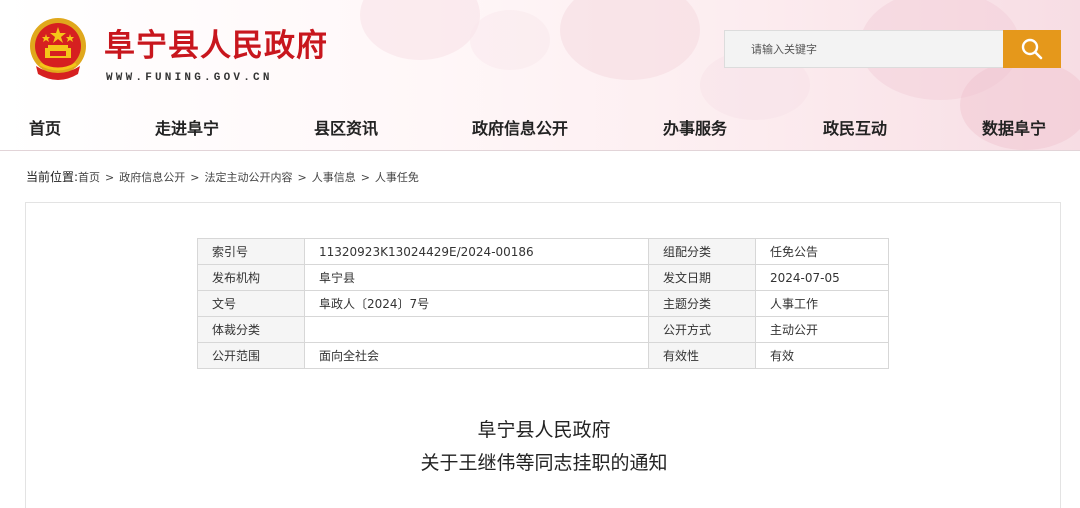 This screenshot has height=508, width=1080. Describe the element at coordinates (251, 303) in the screenshot. I see `meta-key: 文号` at that location.